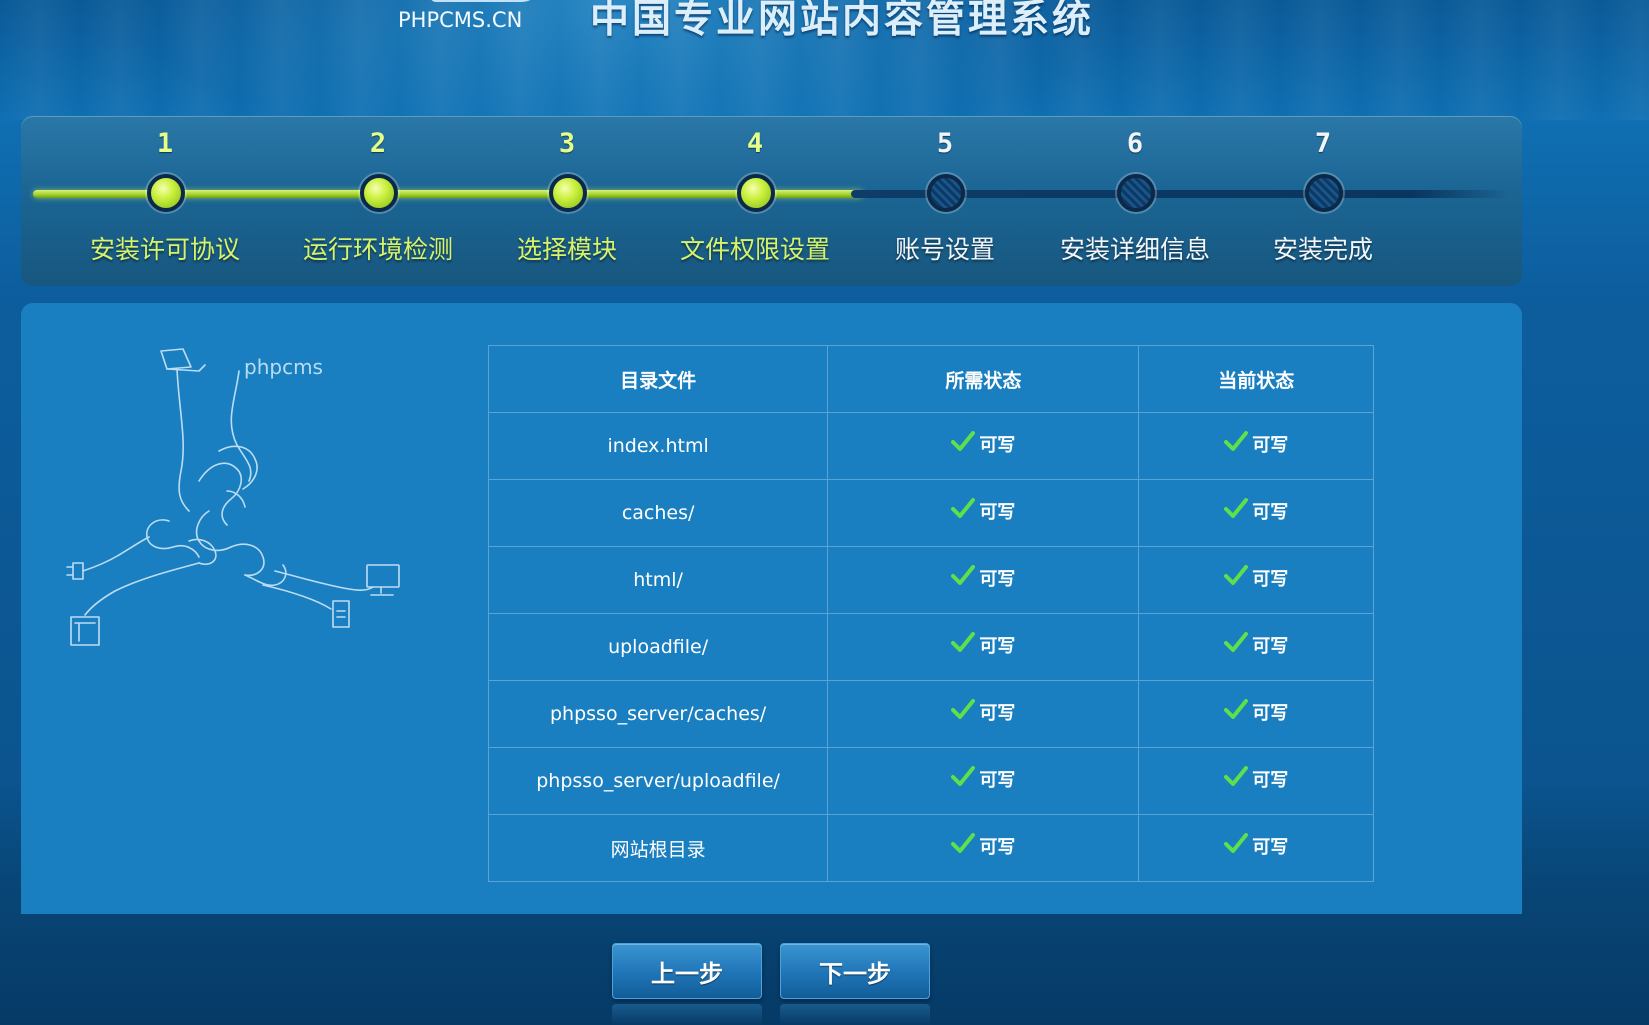 The width and height of the screenshot is (1649, 1025). What do you see at coordinates (658, 781) in the screenshot?
I see `path-cell: phpsso_server/uploadfile/` at bounding box center [658, 781].